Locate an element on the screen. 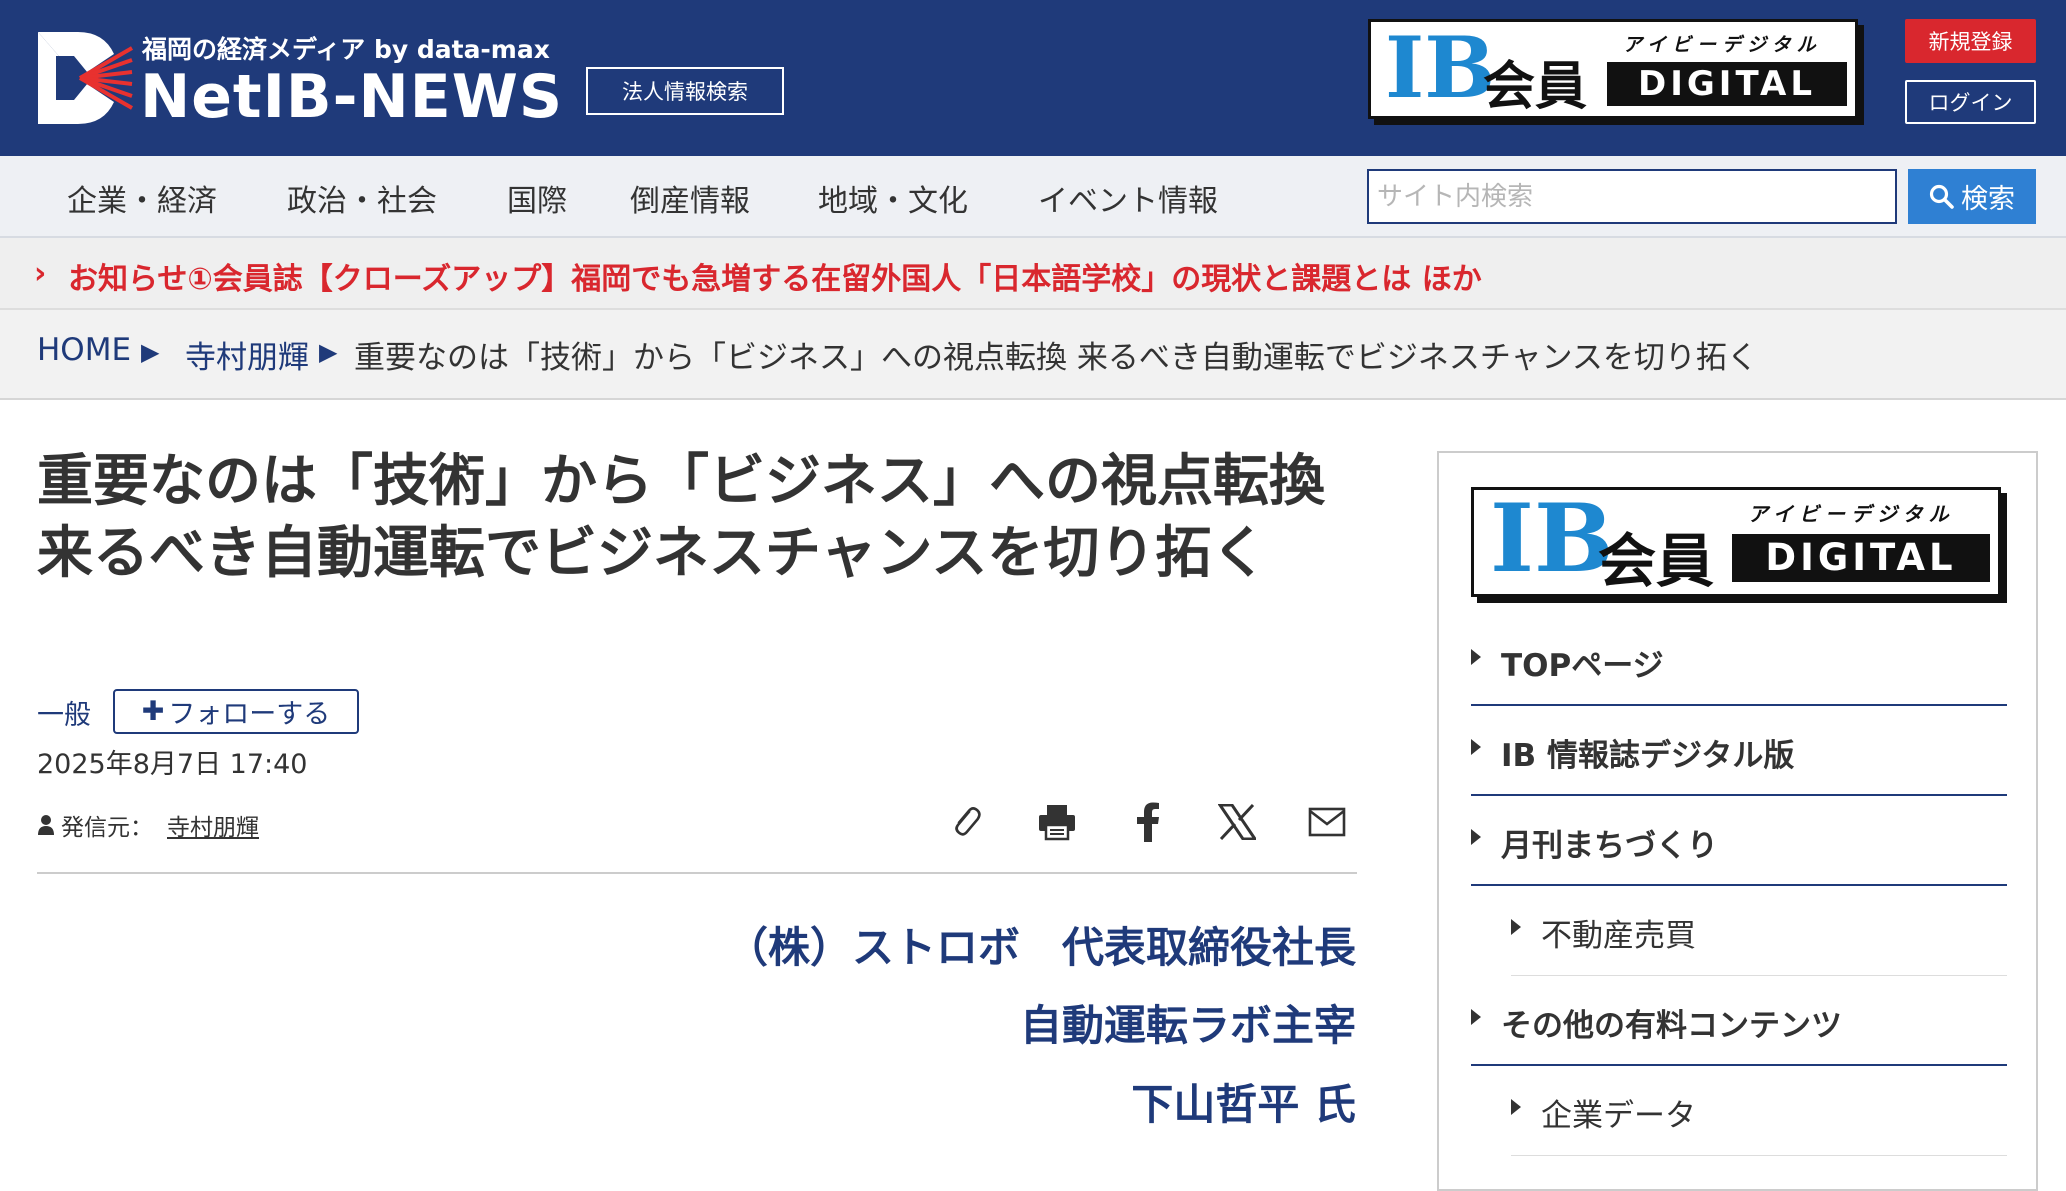 The width and height of the screenshot is (2066, 1191). search-button-label: 検索 is located at coordinates (1988, 199).